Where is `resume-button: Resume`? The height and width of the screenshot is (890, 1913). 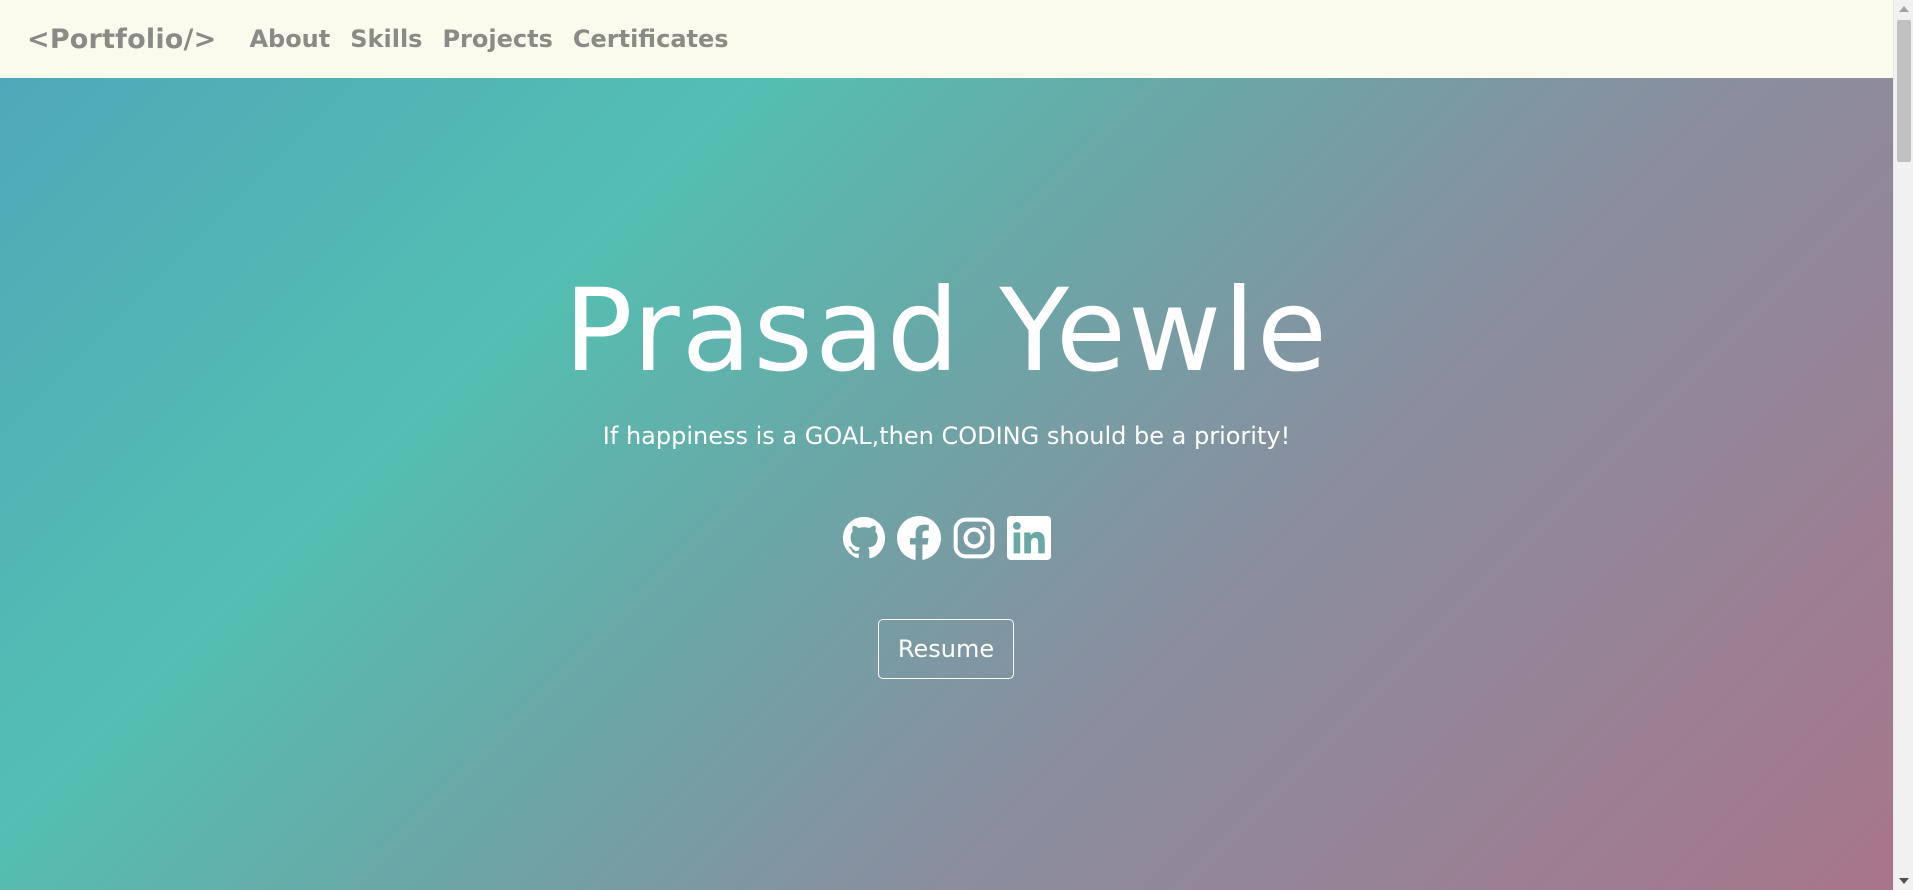 resume-button: Resume is located at coordinates (946, 649).